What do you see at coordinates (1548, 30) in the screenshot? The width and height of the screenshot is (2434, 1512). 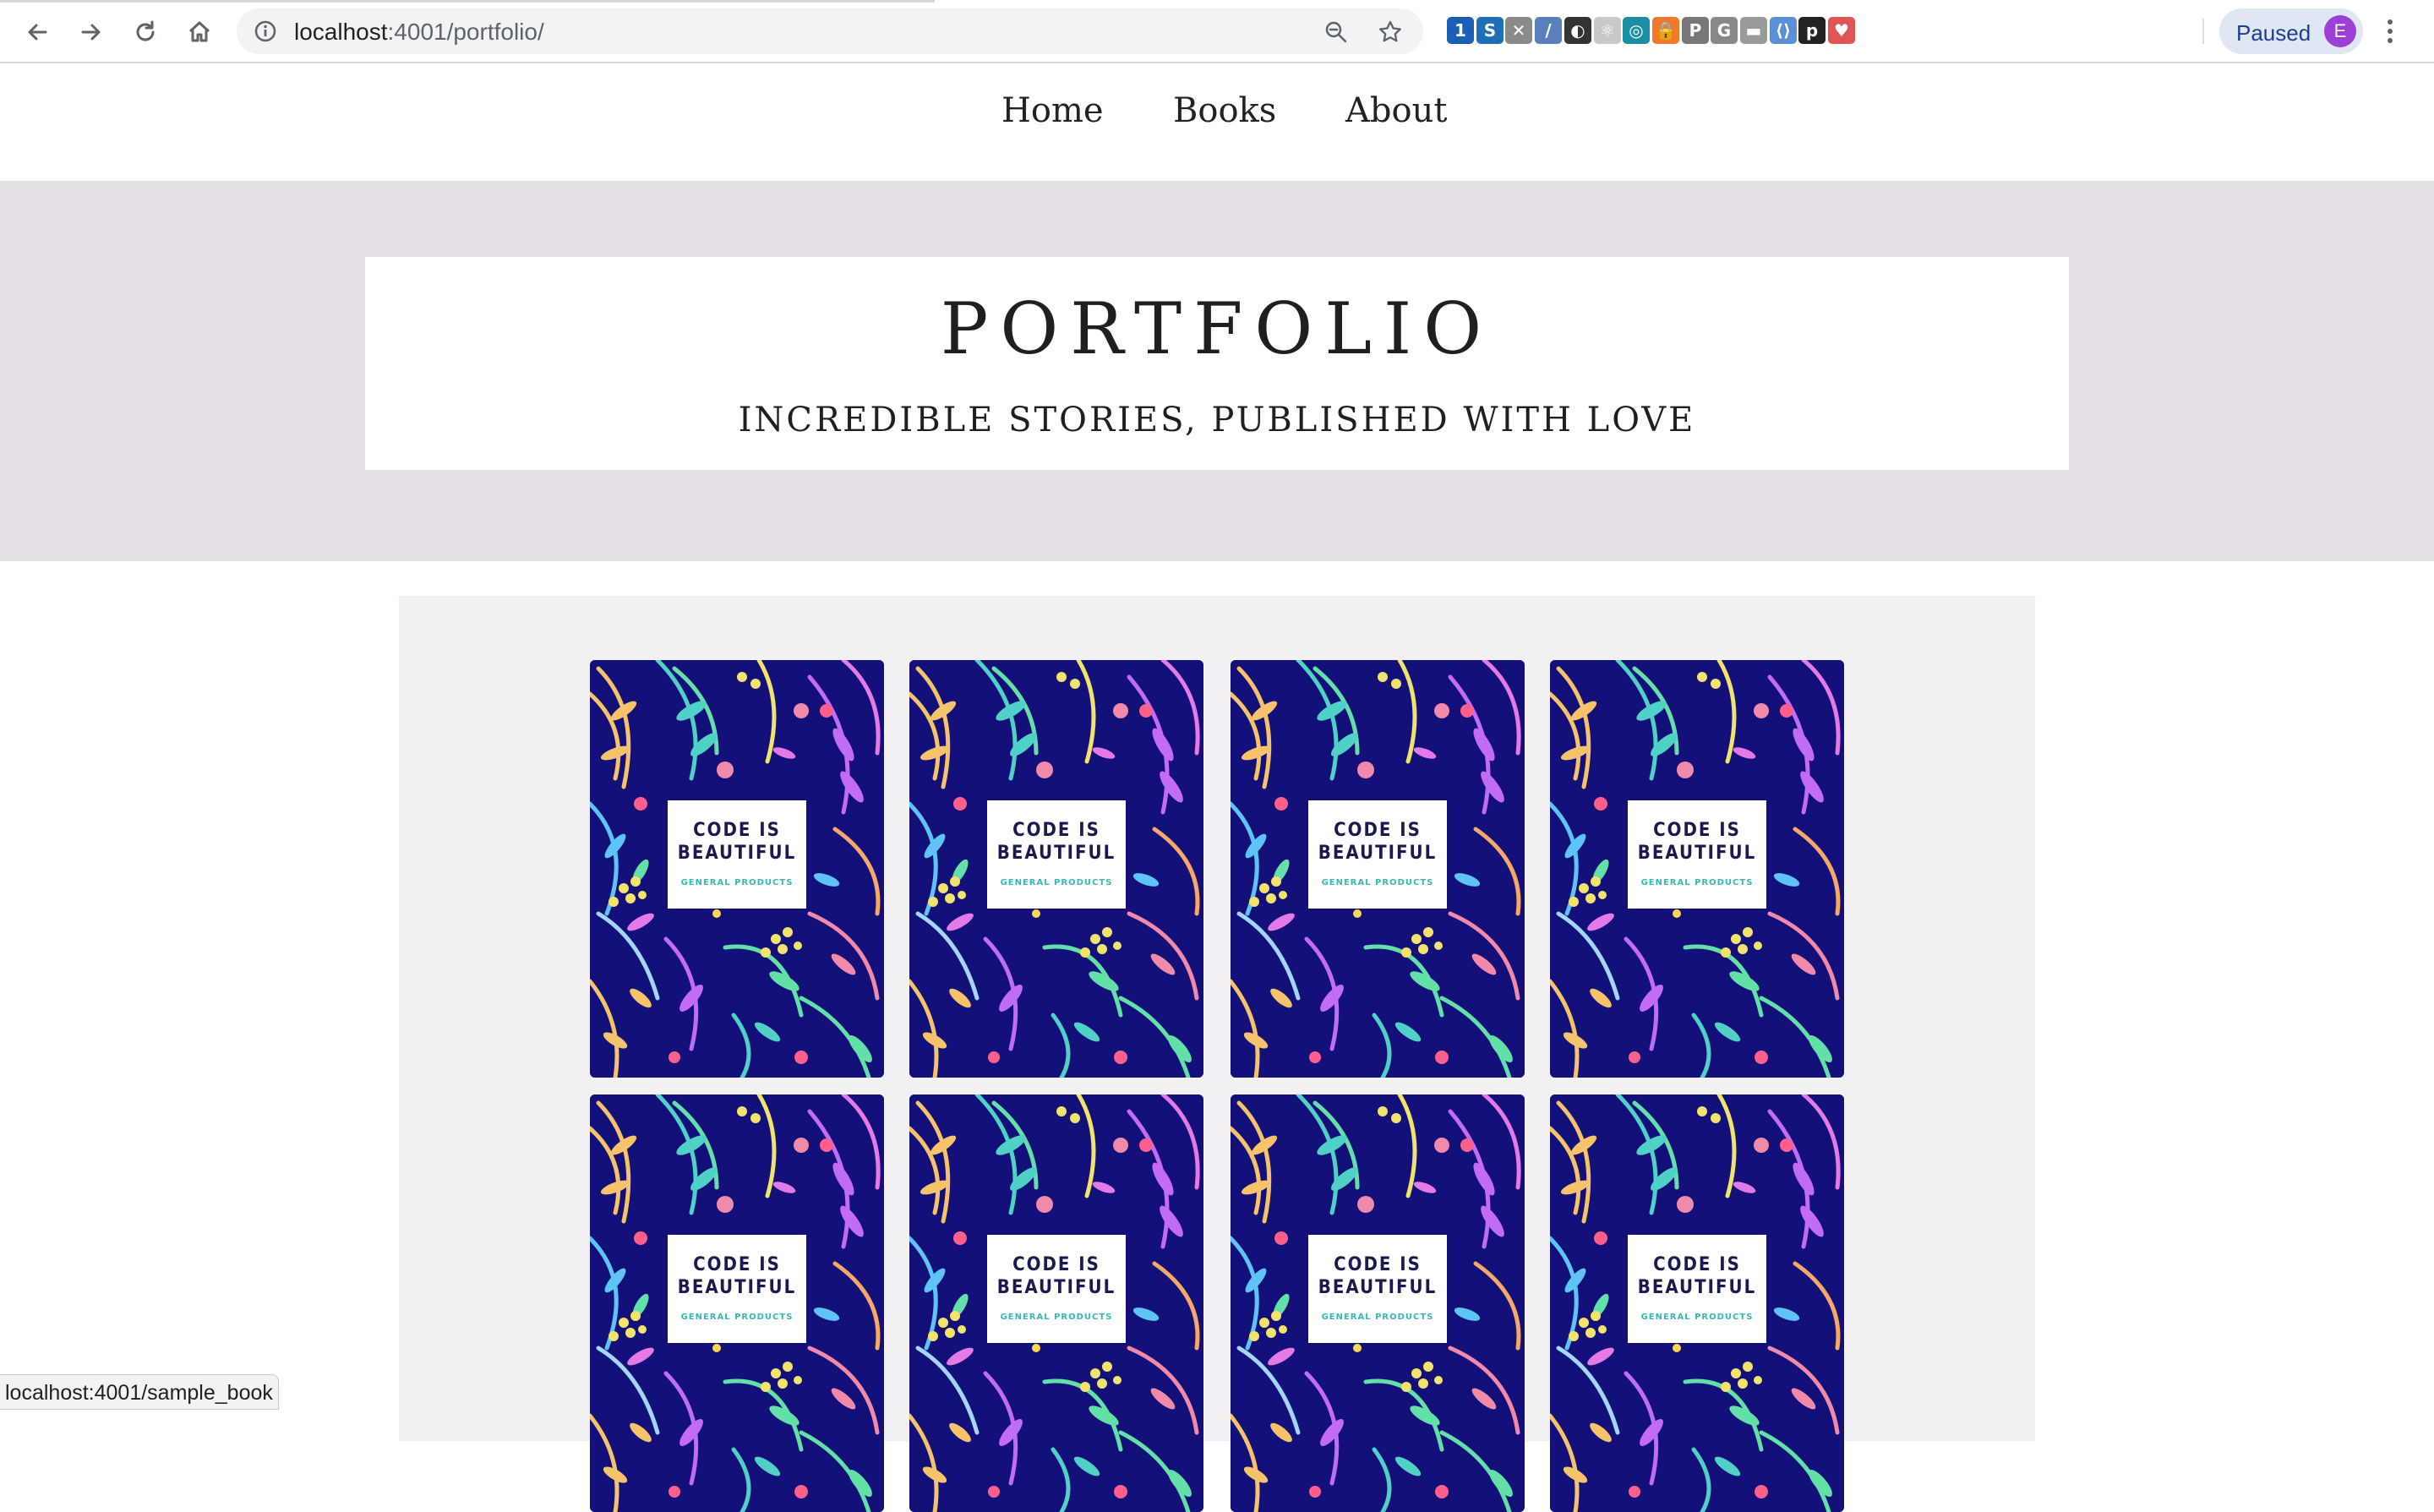 I see `feather-icon: /` at bounding box center [1548, 30].